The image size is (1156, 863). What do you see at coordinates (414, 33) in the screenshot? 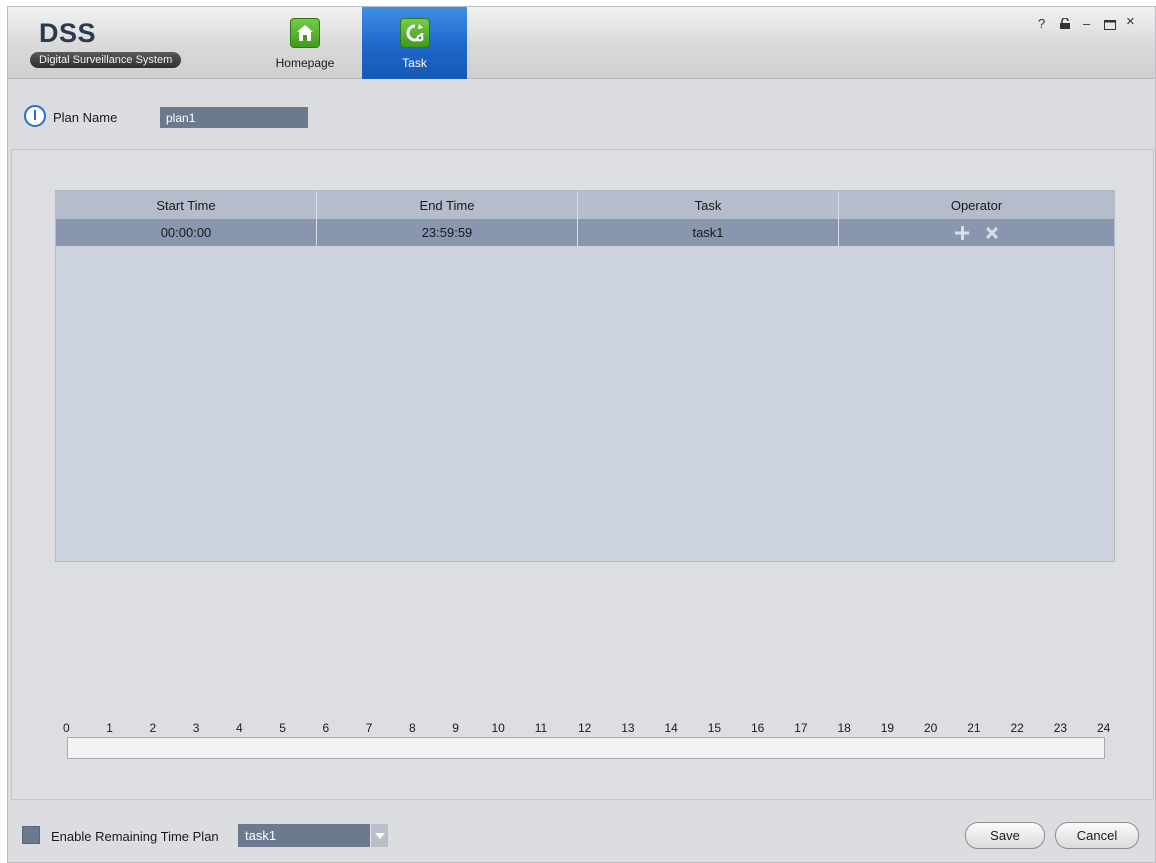
I see `task-refresh-gear-icon` at bounding box center [414, 33].